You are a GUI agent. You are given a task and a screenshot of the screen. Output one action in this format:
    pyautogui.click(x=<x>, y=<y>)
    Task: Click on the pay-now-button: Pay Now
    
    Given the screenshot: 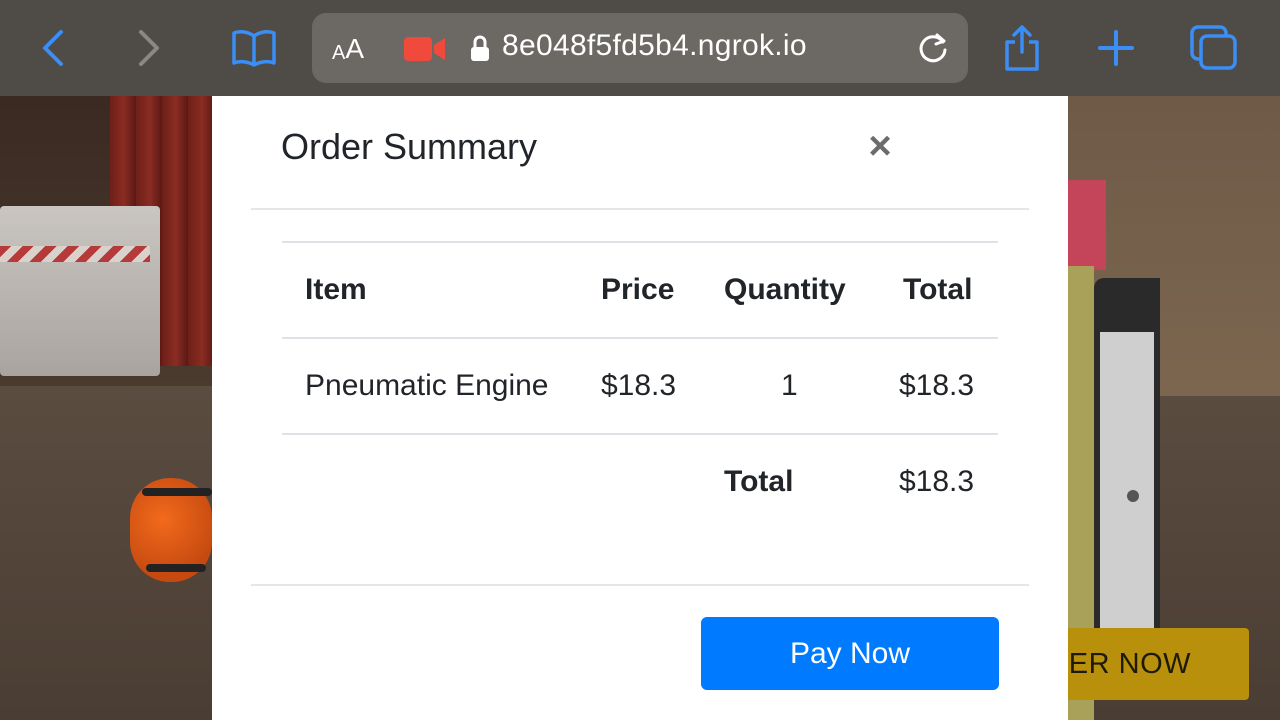 What is the action you would take?
    pyautogui.click(x=850, y=653)
    